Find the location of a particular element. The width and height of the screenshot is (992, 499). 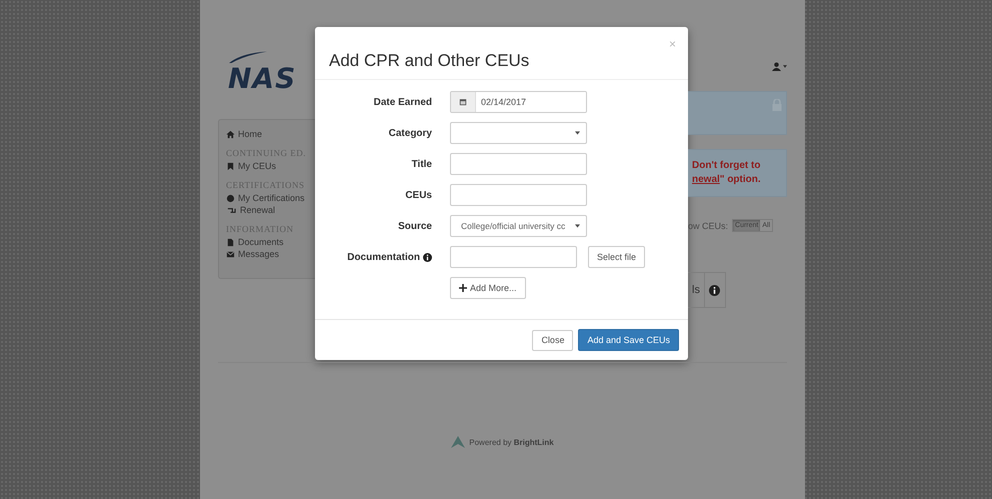

home-icon is located at coordinates (230, 134).